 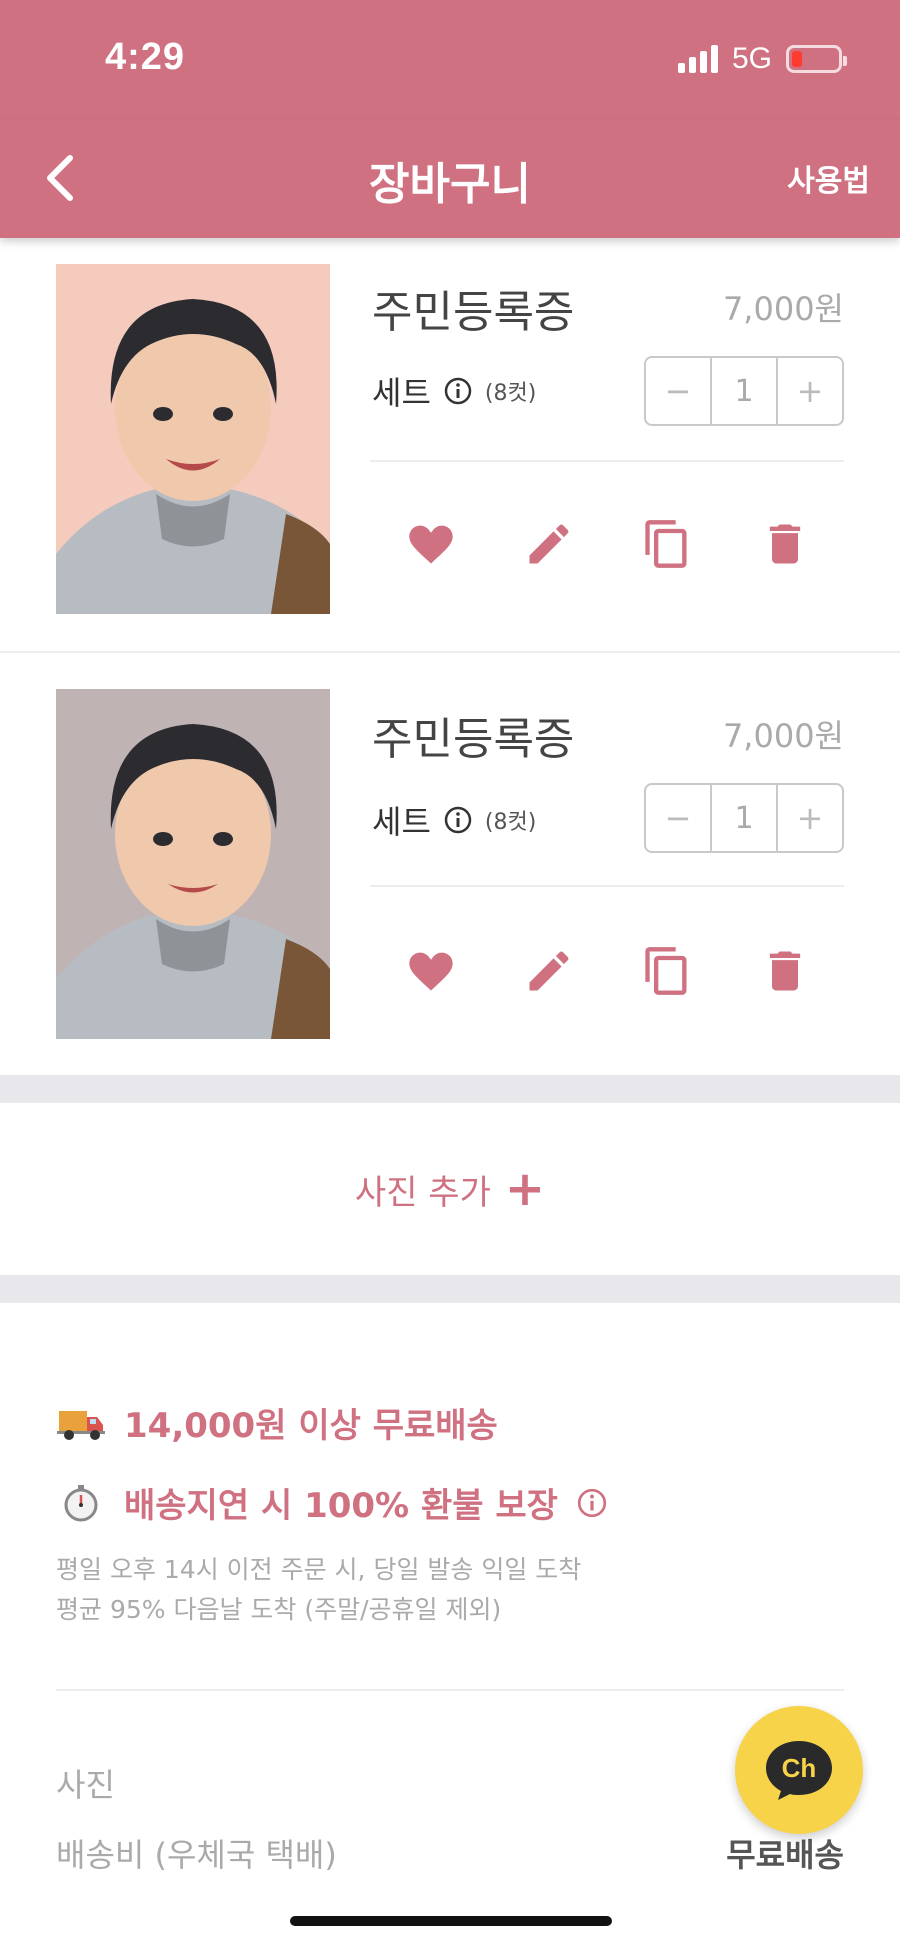 I want to click on status-bar: 4:29 5G, so click(x=450, y=60).